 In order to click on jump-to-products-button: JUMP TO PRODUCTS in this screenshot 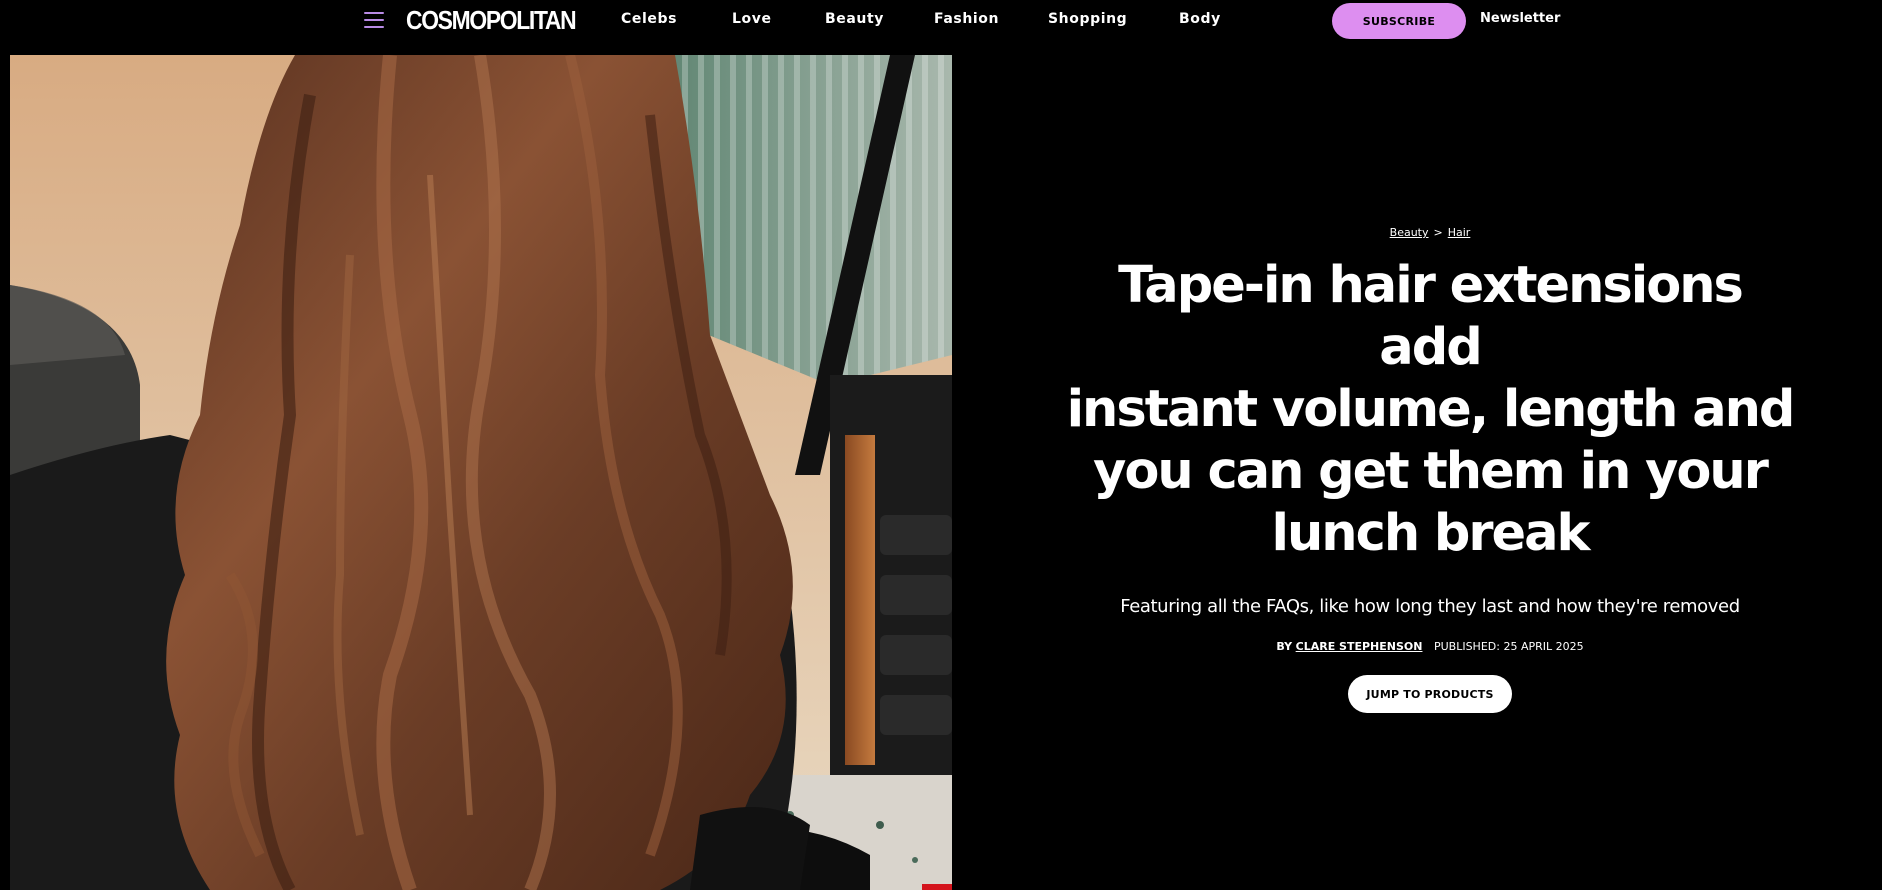, I will do `click(1430, 694)`.